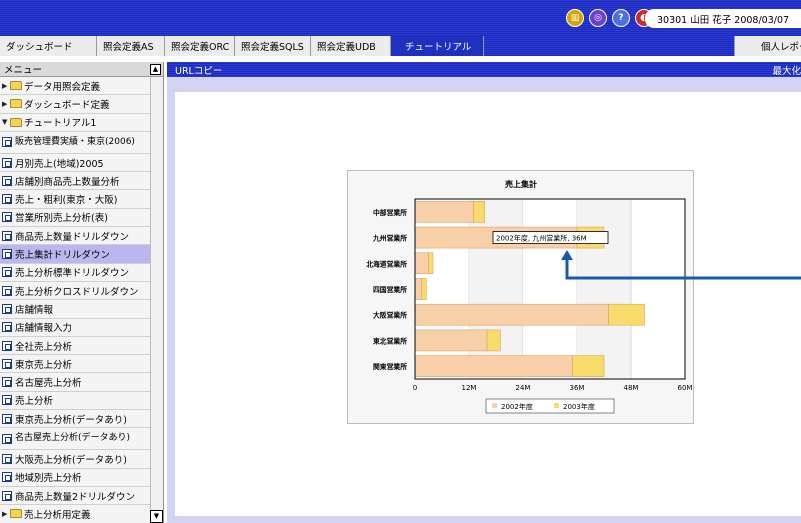 This screenshot has width=801, height=523. What do you see at coordinates (200, 46) in the screenshot?
I see `tab-query-orc: 照会定義ORC` at bounding box center [200, 46].